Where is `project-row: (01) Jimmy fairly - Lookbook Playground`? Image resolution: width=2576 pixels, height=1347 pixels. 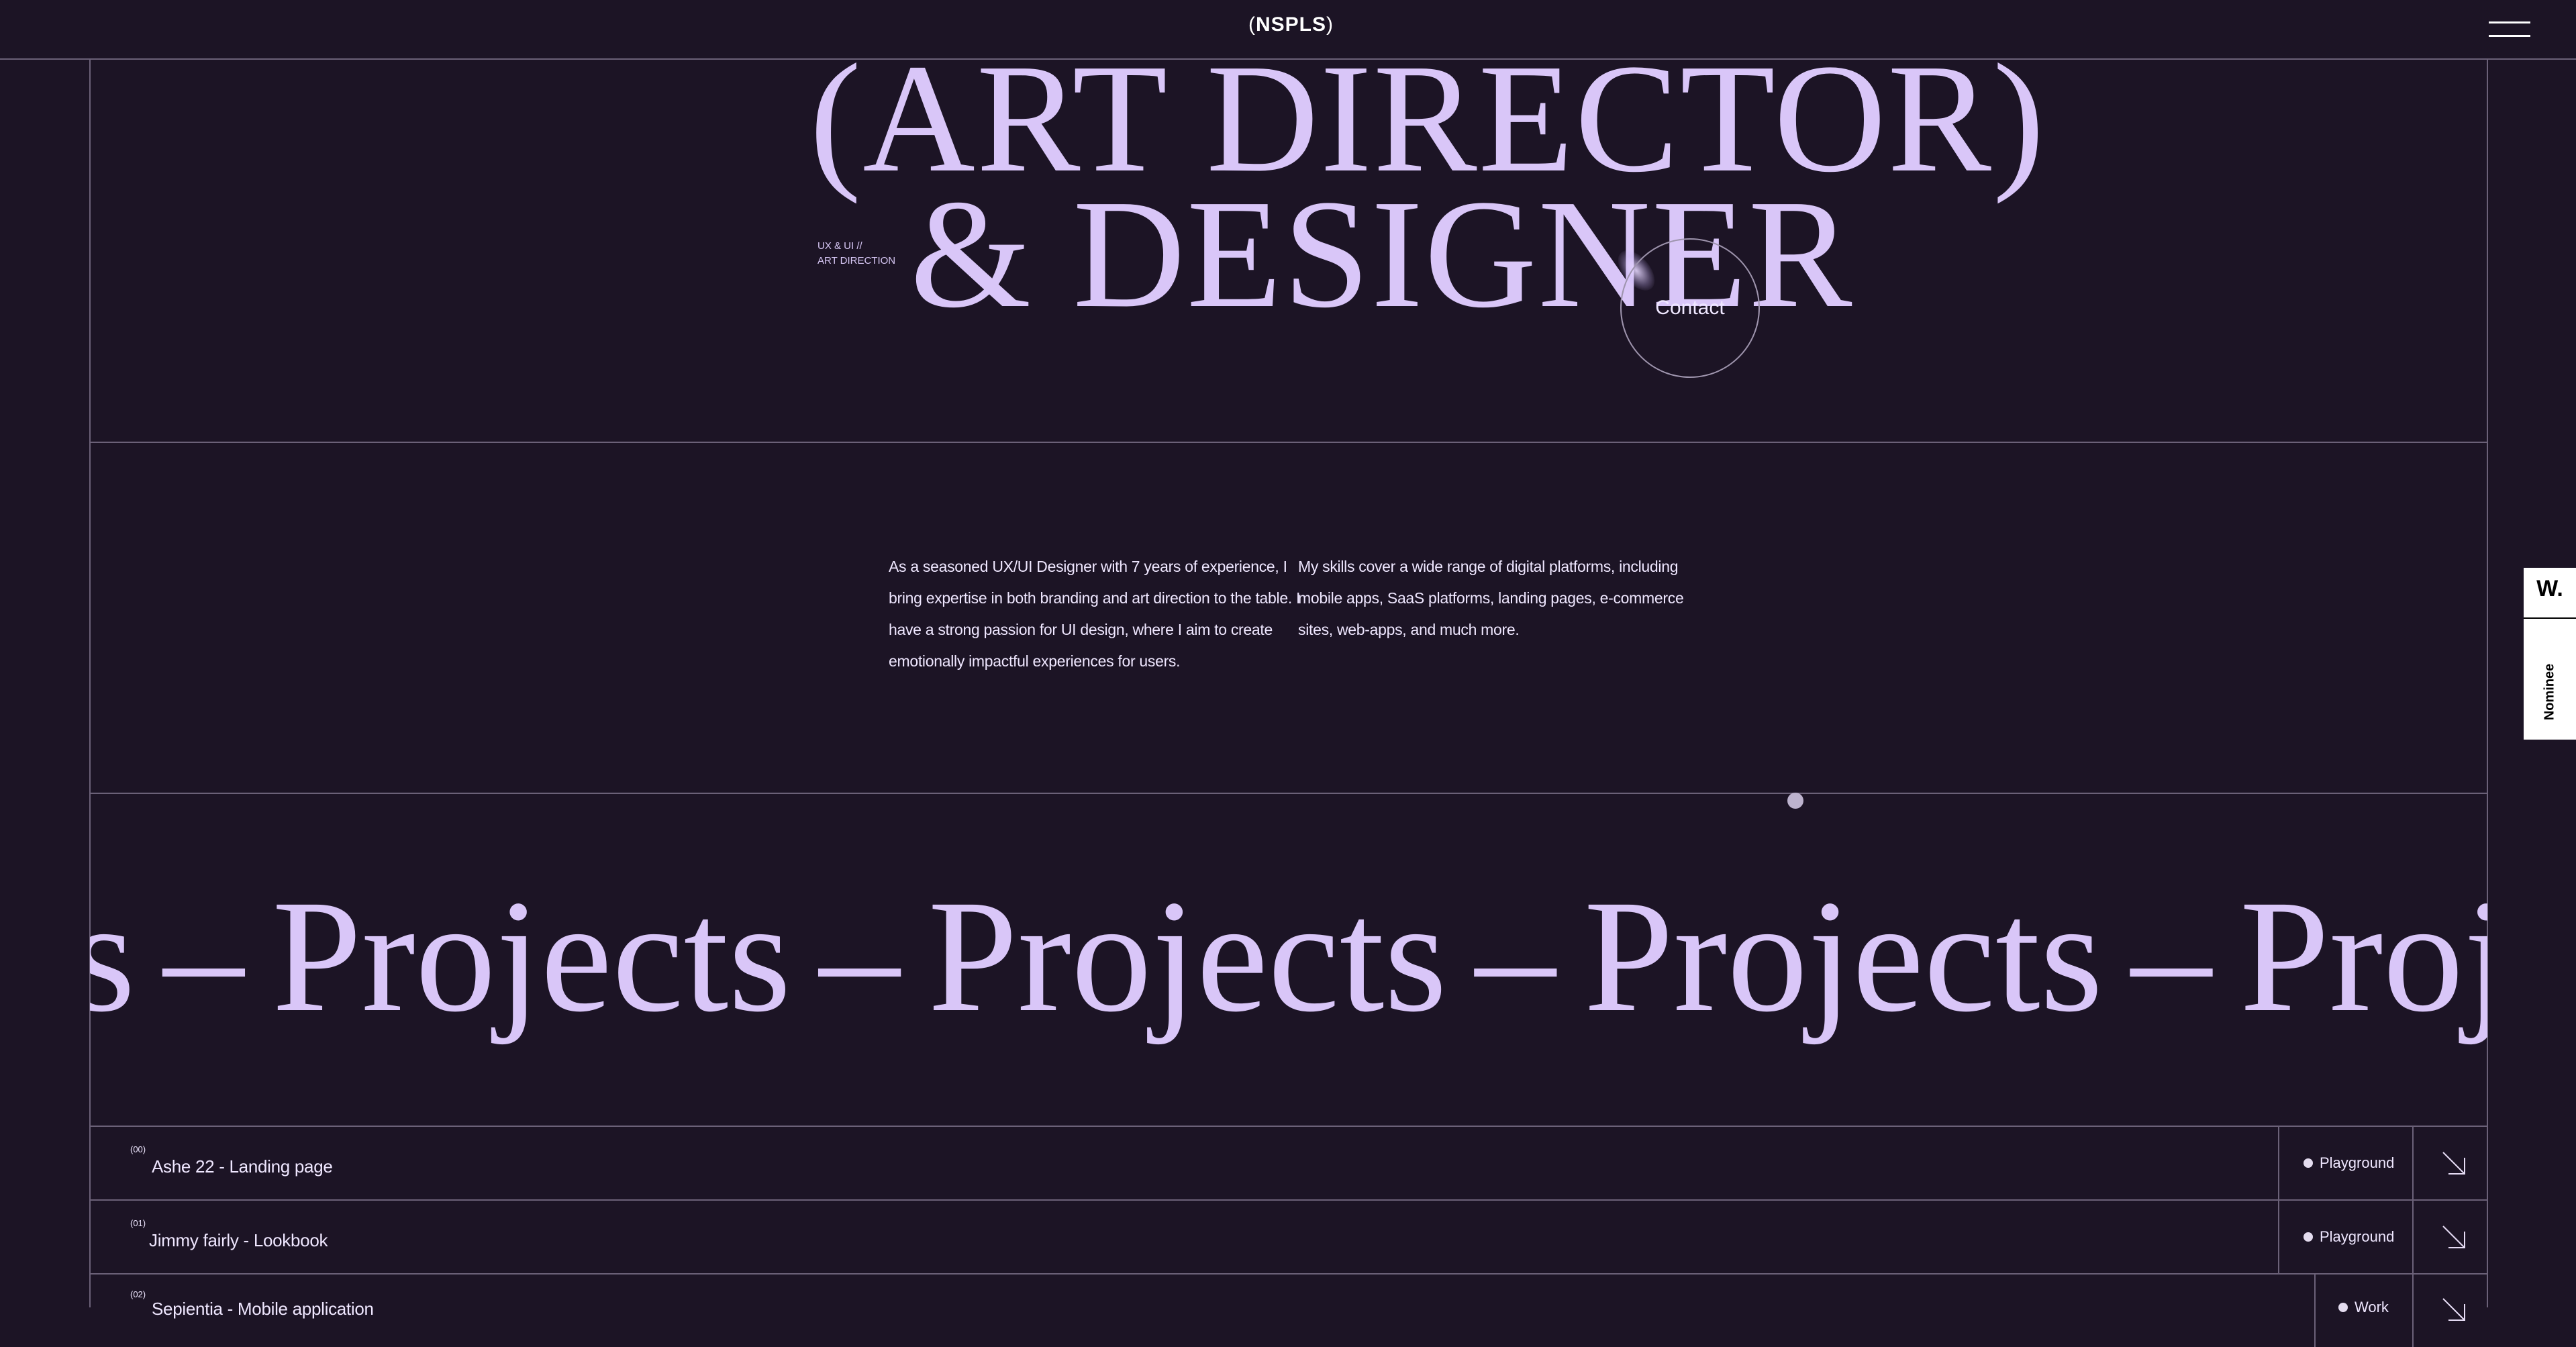 project-row: (01) Jimmy fairly - Lookbook Playground is located at coordinates (1288, 1237).